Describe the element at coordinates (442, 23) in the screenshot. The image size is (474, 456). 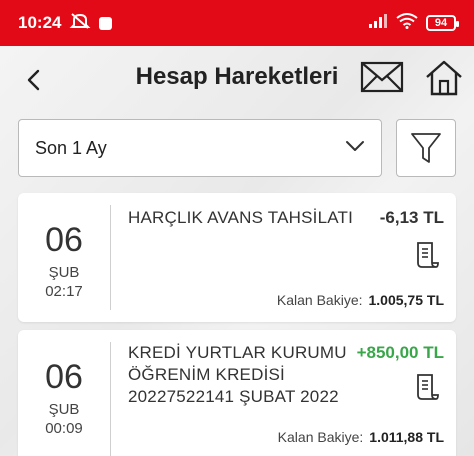
I see `battery-indicator: 94` at that location.